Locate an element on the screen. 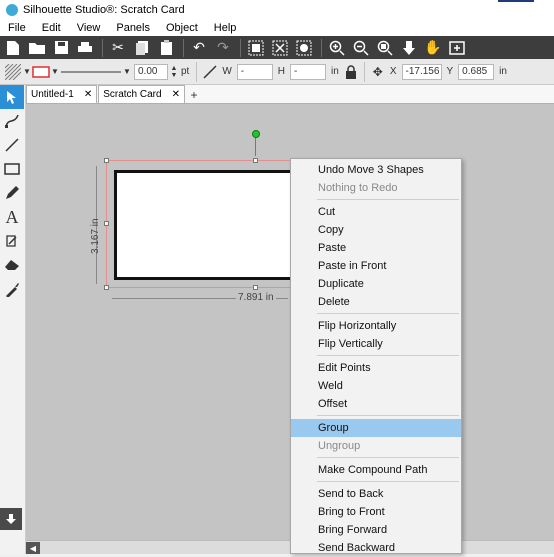  rectangle-tool-icon is located at coordinates (12, 169).